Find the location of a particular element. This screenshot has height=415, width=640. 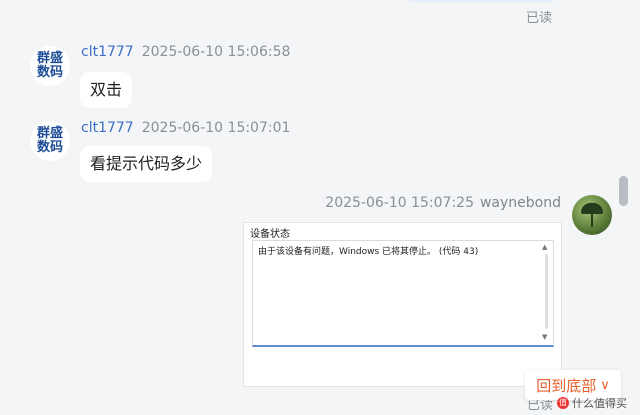

image-status-text: 由于该设备有问题，Windows 已将其停止。 (代码 43) is located at coordinates (368, 252).